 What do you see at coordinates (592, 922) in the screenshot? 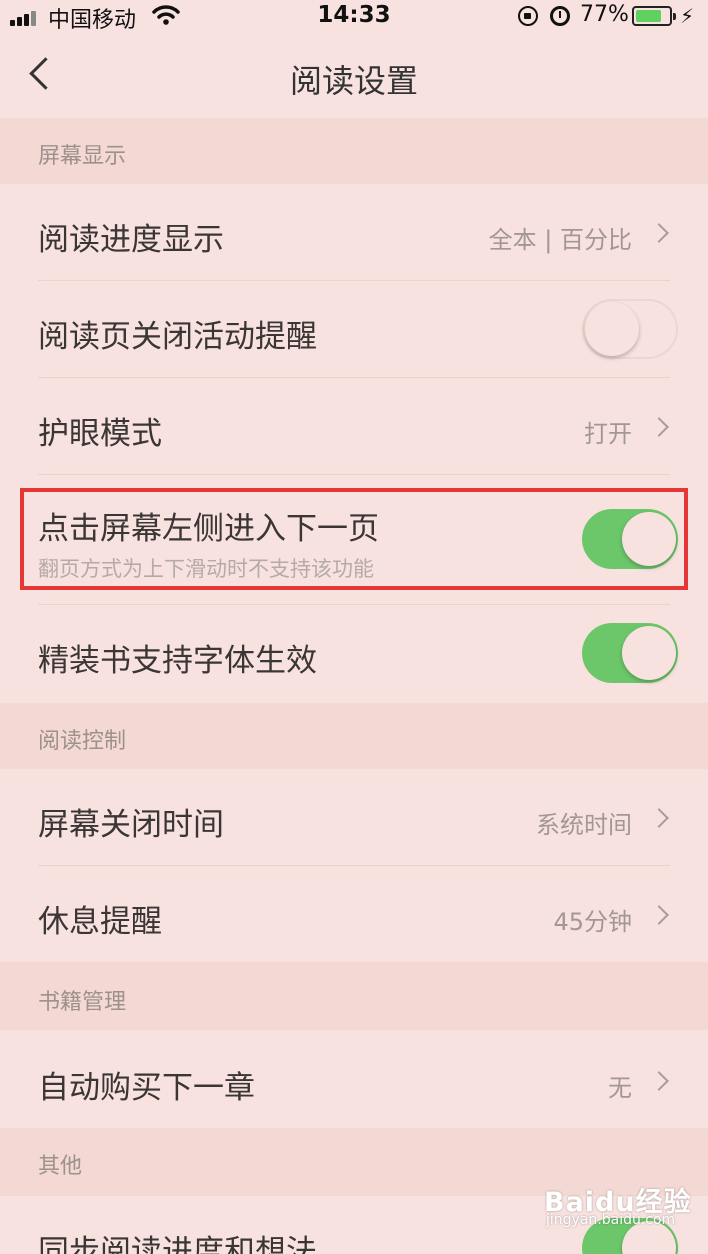
I see `row-value: 45分钟` at bounding box center [592, 922].